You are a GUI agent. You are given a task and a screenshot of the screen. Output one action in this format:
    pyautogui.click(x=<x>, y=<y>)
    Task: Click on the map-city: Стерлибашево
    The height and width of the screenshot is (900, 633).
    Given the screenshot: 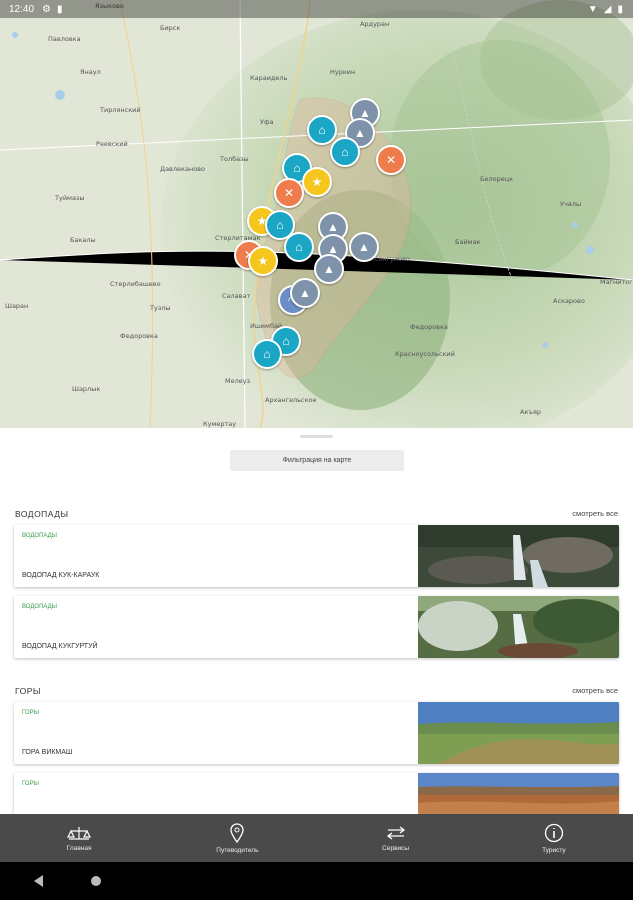 What is the action you would take?
    pyautogui.click(x=135, y=284)
    